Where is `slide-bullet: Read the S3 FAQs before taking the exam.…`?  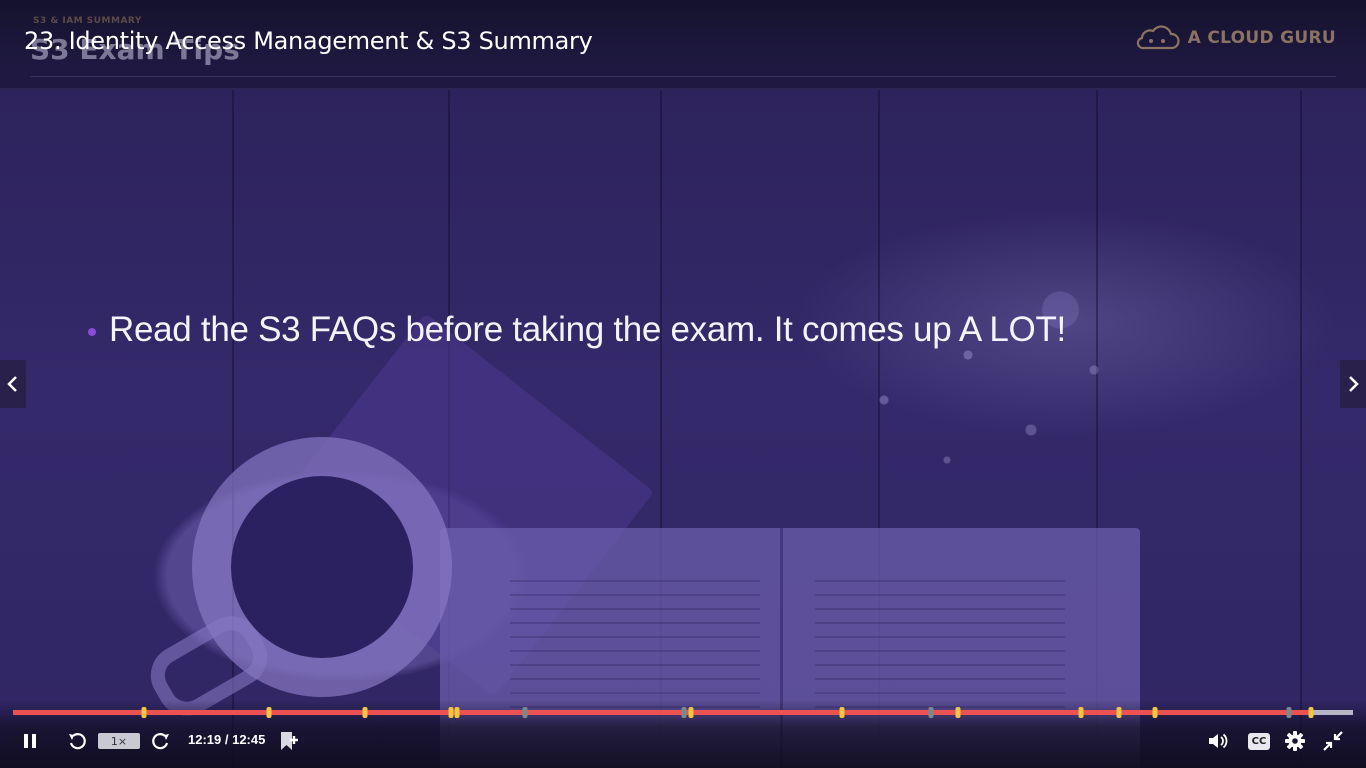
slide-bullet: Read the S3 FAQs before taking the exam.… is located at coordinates (577, 330).